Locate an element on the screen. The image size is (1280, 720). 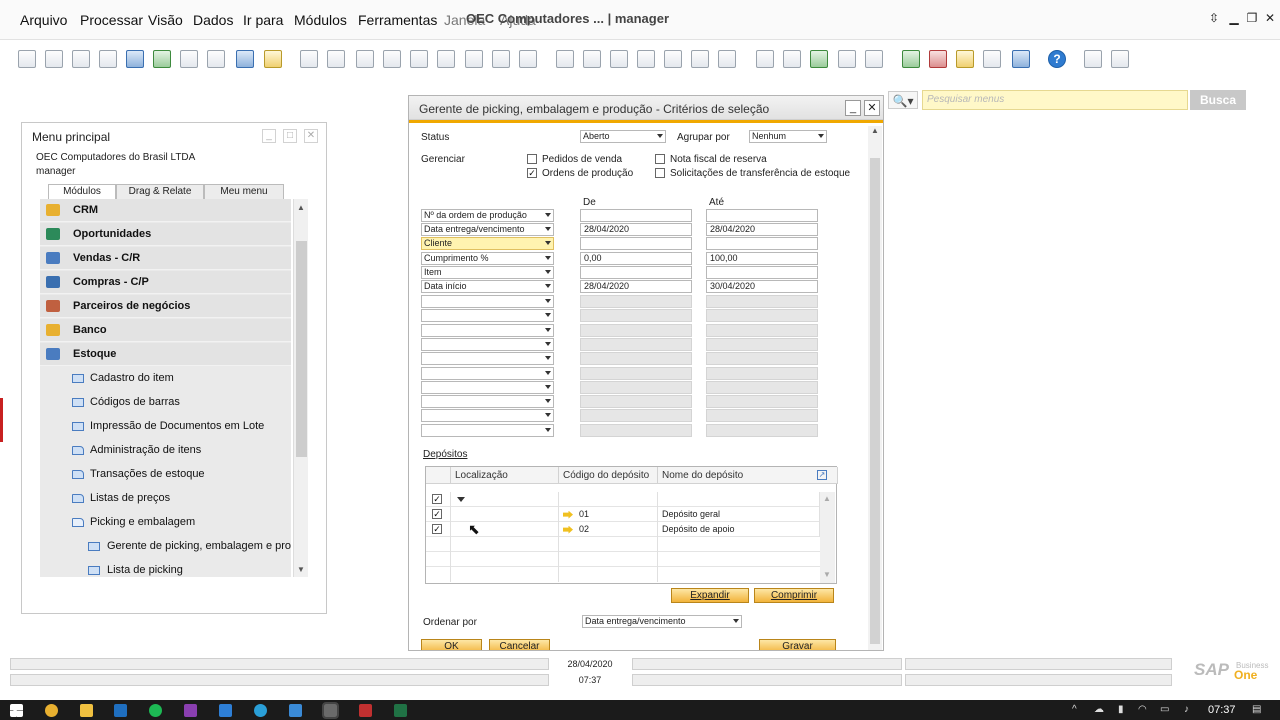
wifi-icon: ◠ is located at coordinates (1142, 709).